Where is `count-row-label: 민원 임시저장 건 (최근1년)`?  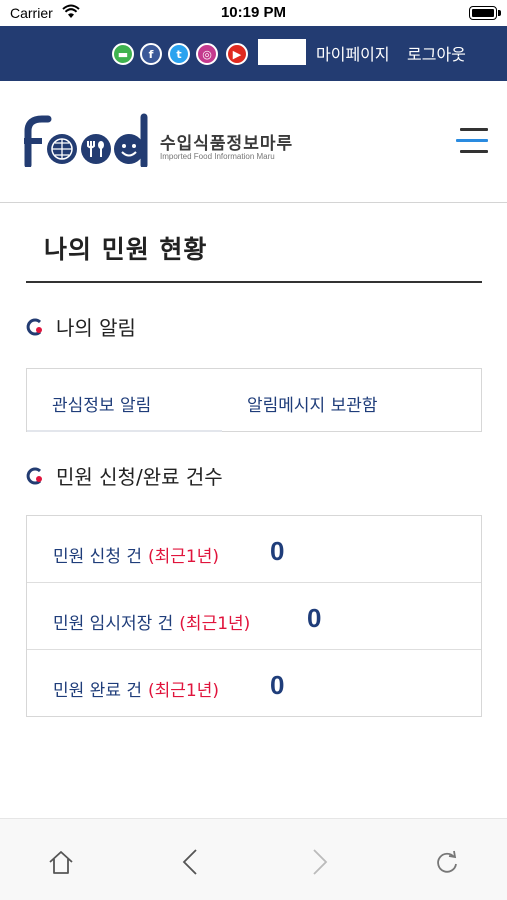 count-row-label: 민원 임시저장 건 (최근1년) is located at coordinates (152, 624).